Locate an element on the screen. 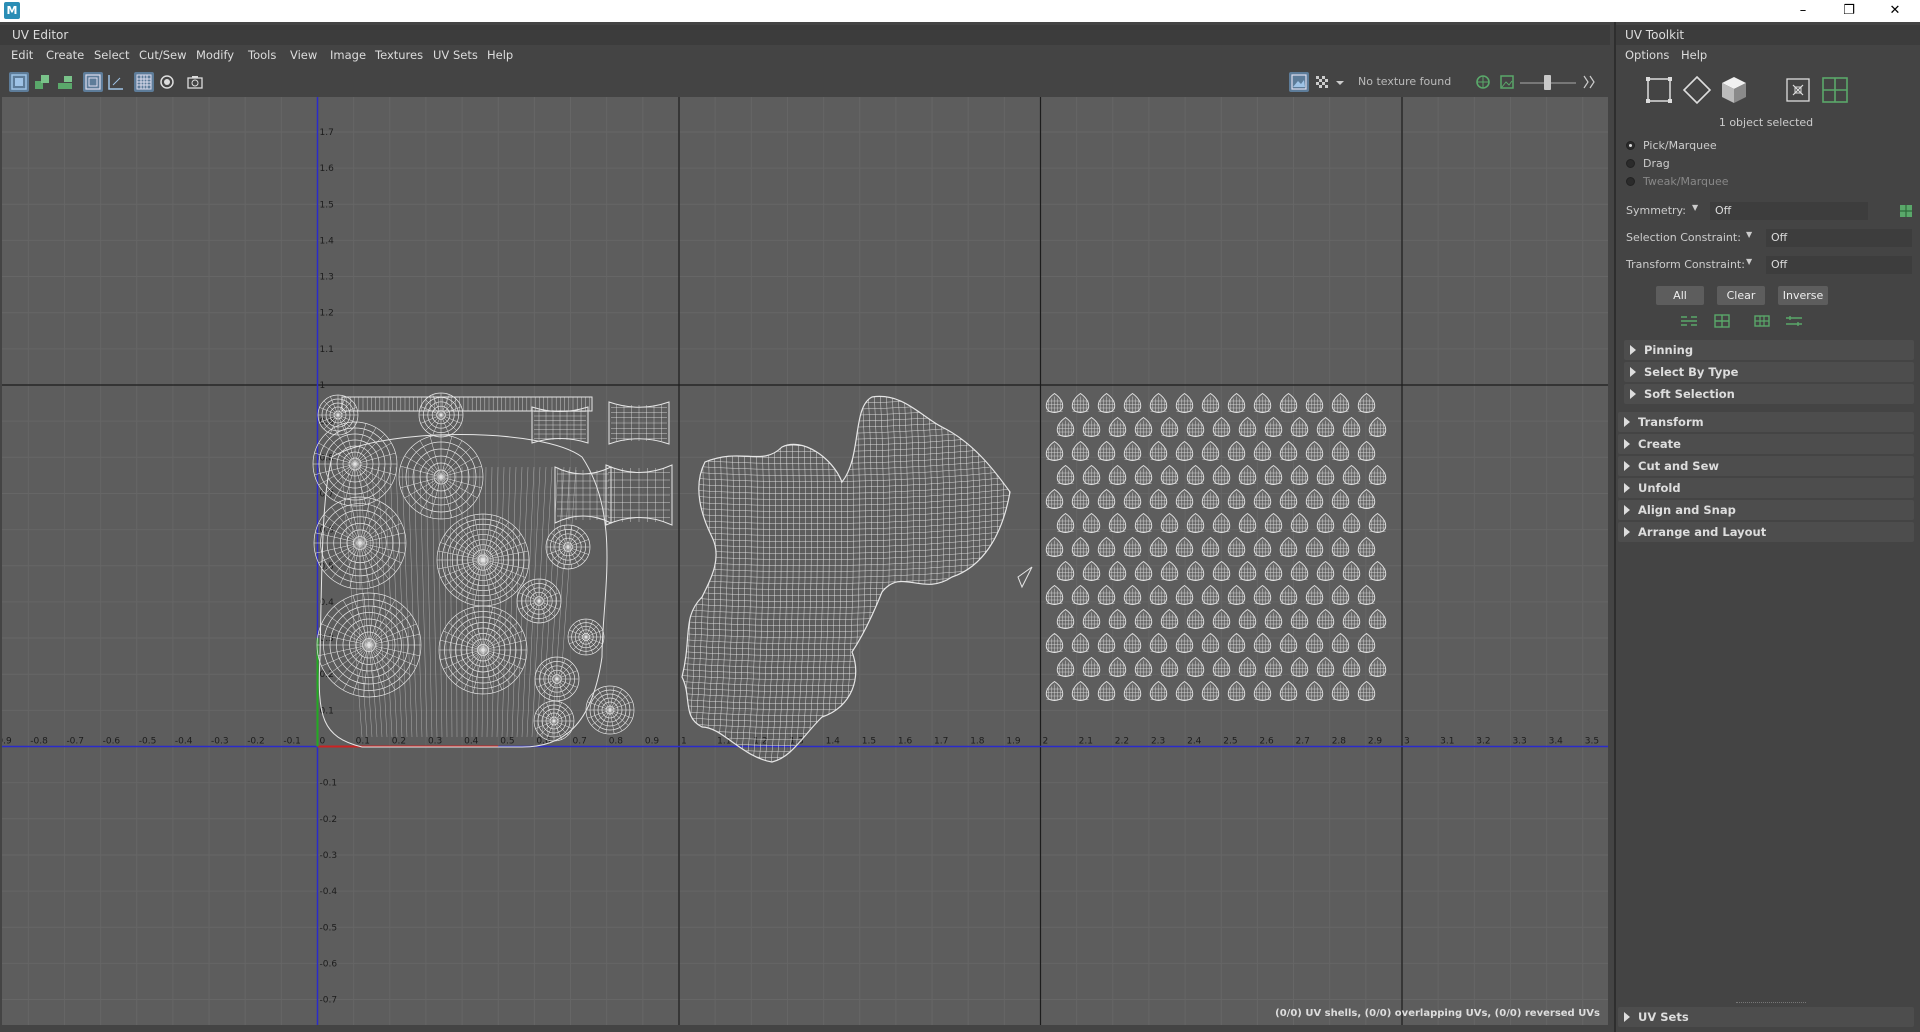 This screenshot has width=1920, height=1032. toolkit-menu-options: Options is located at coordinates (1647, 55).